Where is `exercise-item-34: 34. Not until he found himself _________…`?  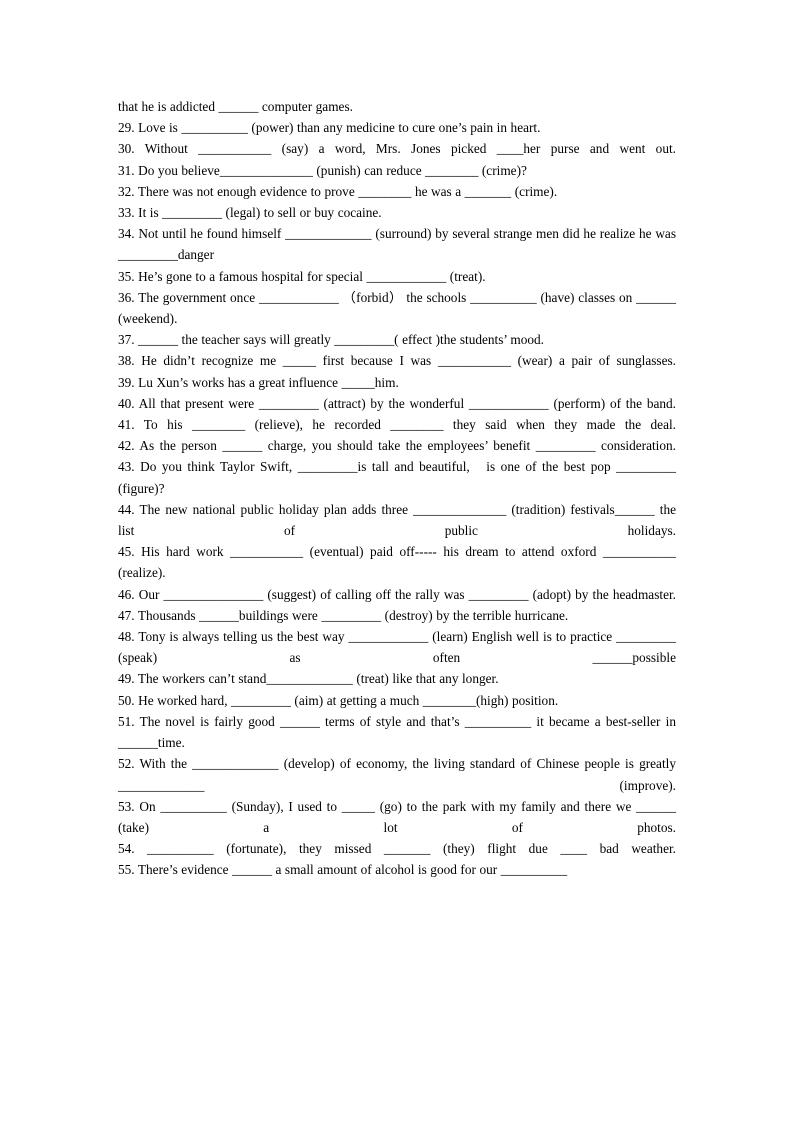 exercise-item-34: 34. Not until he found himself _________… is located at coordinates (399, 244).